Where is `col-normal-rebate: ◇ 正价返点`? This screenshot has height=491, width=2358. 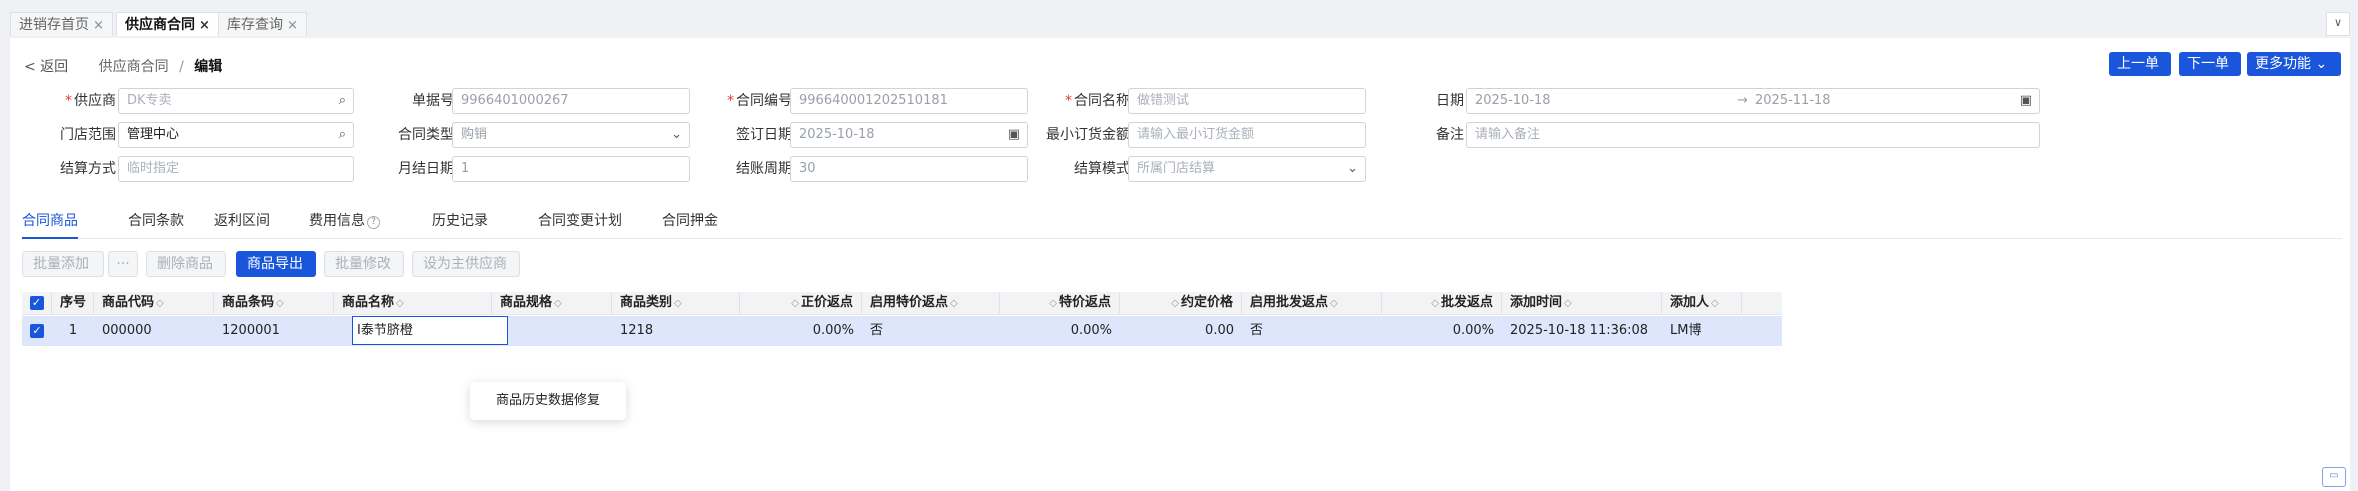
col-normal-rebate: ◇ 正价返点 is located at coordinates (801, 303).